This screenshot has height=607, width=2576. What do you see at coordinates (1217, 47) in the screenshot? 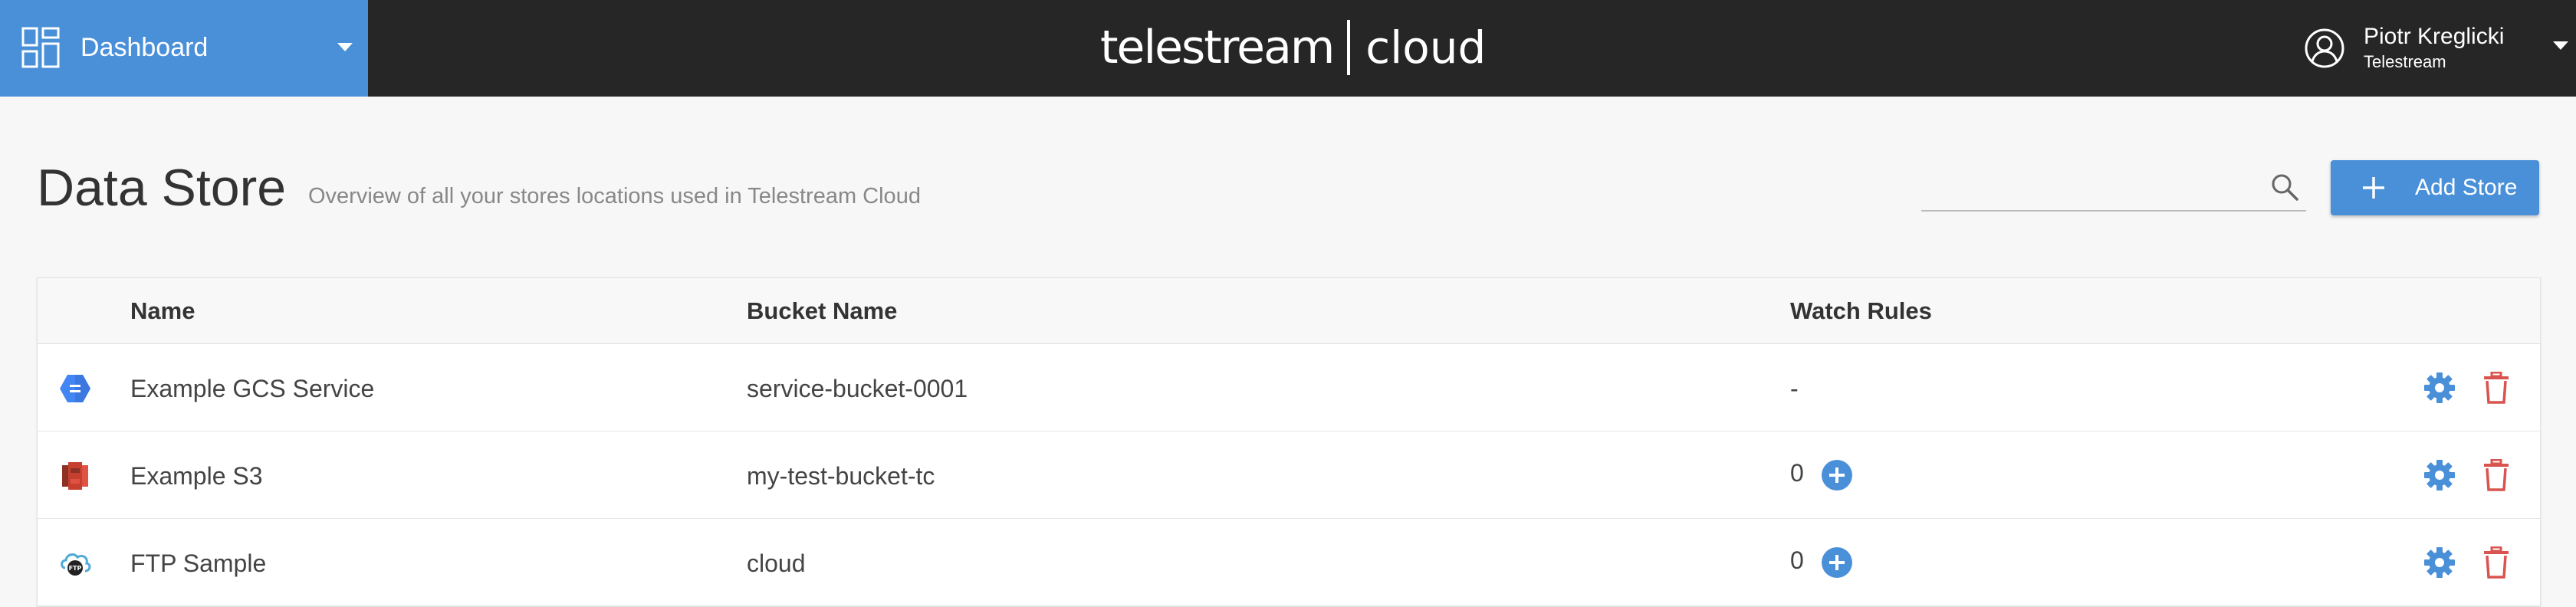
I see `brand-name: telestream` at bounding box center [1217, 47].